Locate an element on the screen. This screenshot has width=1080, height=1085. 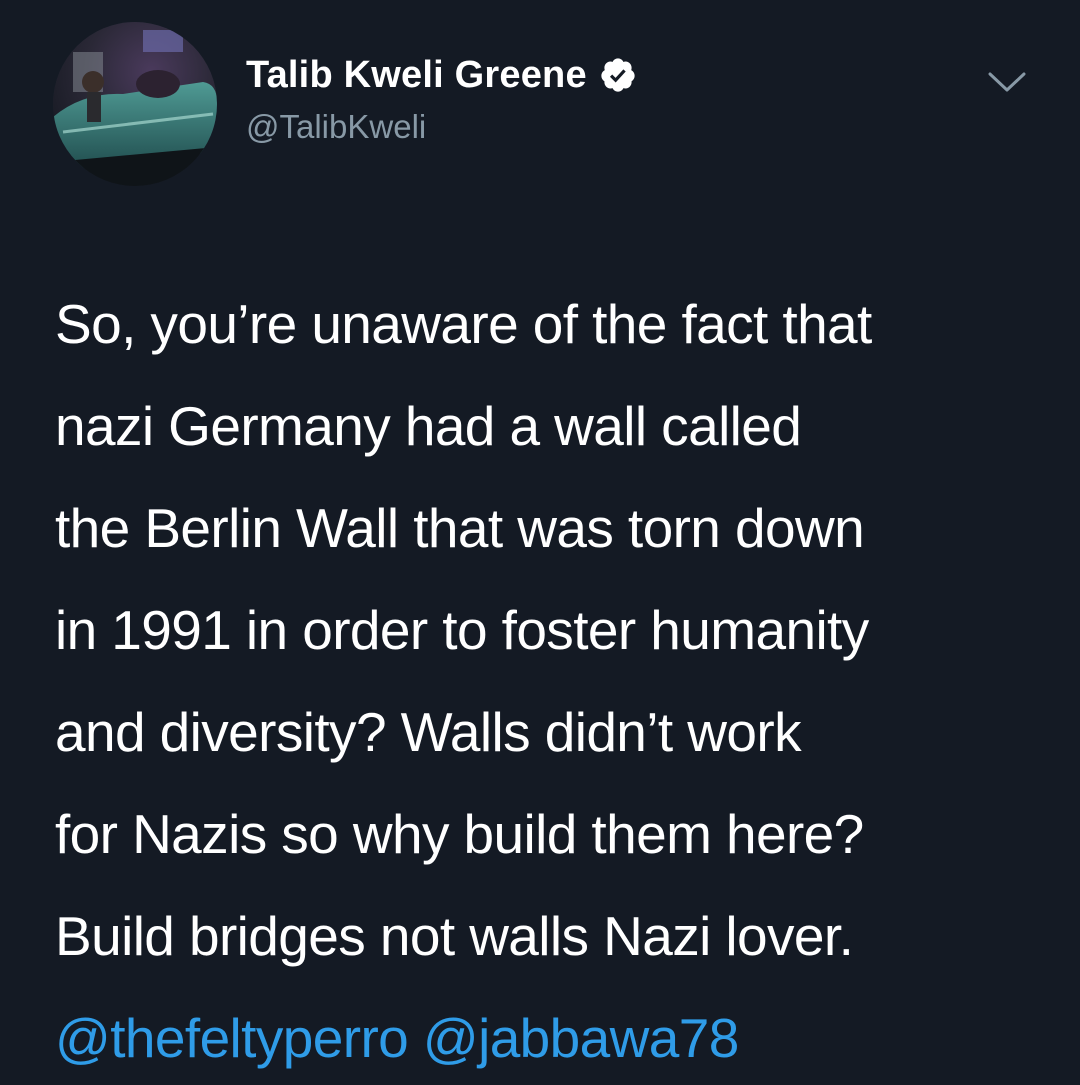
tweet-line: nazi Germany had a wall called is located at coordinates (428, 426).